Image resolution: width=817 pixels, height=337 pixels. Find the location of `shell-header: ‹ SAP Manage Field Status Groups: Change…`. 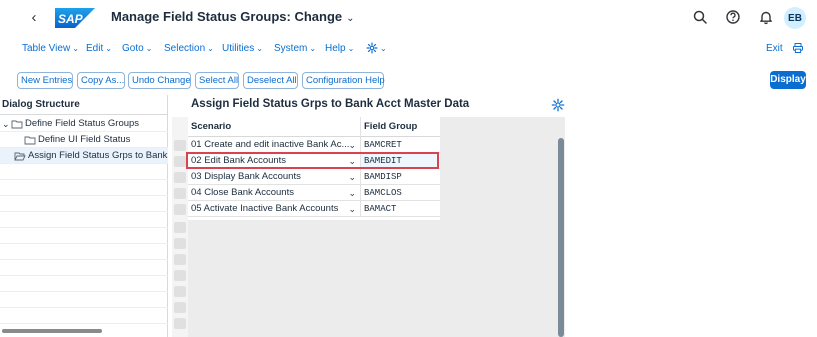

shell-header: ‹ SAP Manage Field Status Groups: Change… is located at coordinates (408, 17).